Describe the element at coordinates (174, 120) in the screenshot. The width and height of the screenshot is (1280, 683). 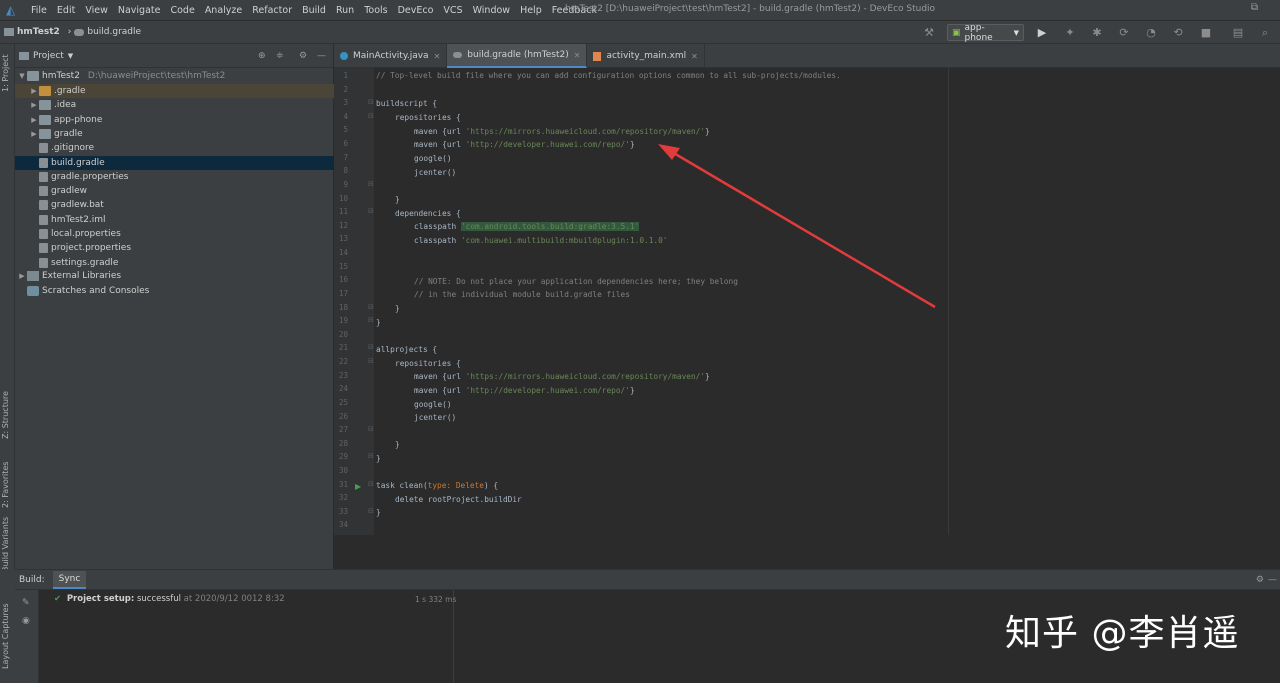
I see `tree-item: ▶ app-phone` at that location.